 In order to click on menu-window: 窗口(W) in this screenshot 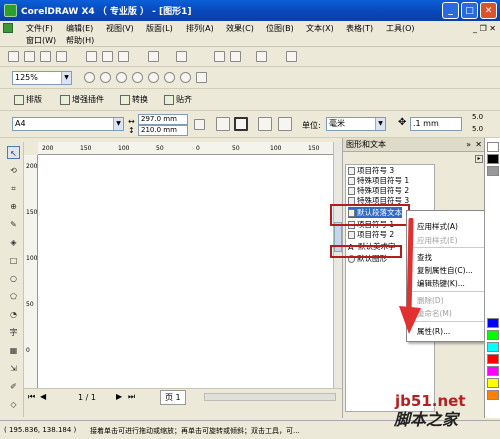, I will do `click(41, 40)`.